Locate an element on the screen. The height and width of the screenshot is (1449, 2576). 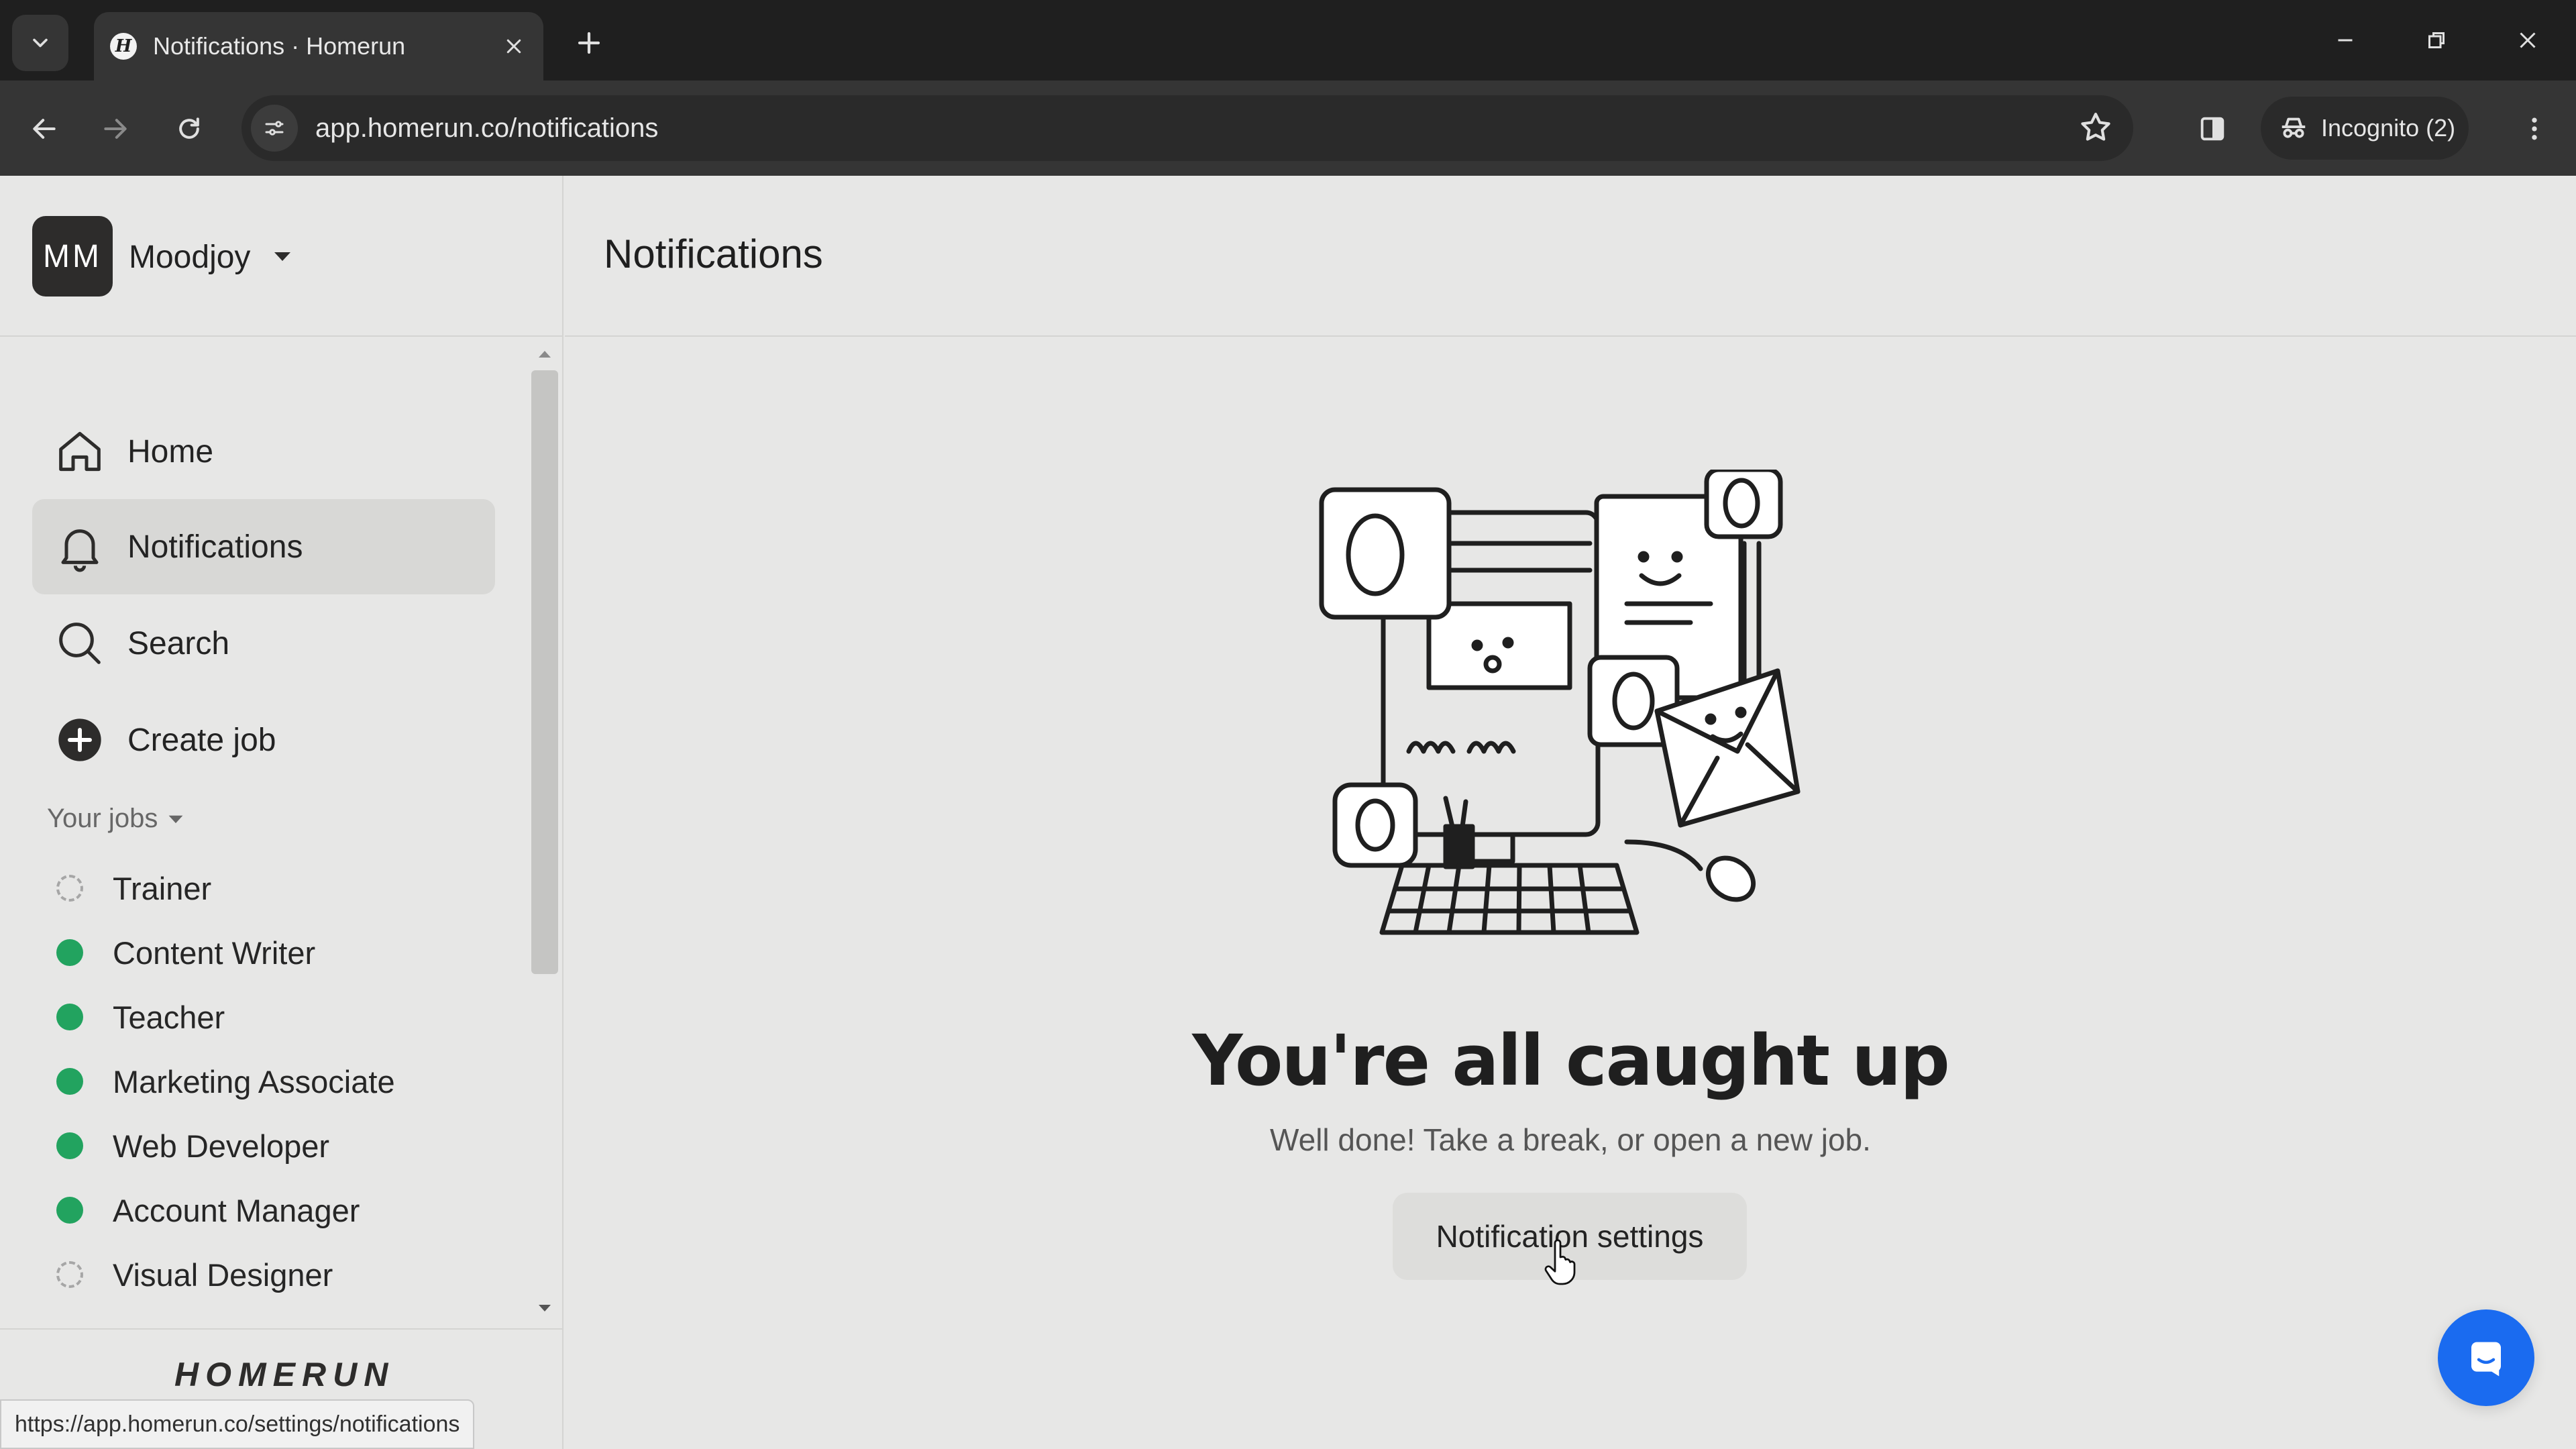
empty-state-title: You're all caught up is located at coordinates (1571, 1061).